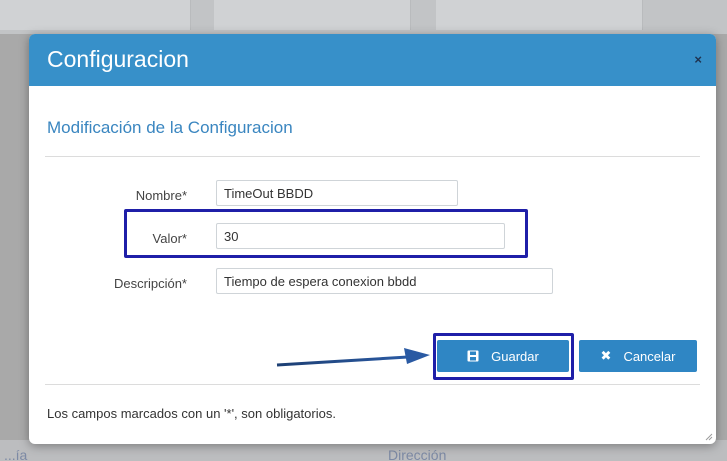 The width and height of the screenshot is (727, 461). Describe the element at coordinates (384, 281) in the screenshot. I see `descripcion-input` at that location.